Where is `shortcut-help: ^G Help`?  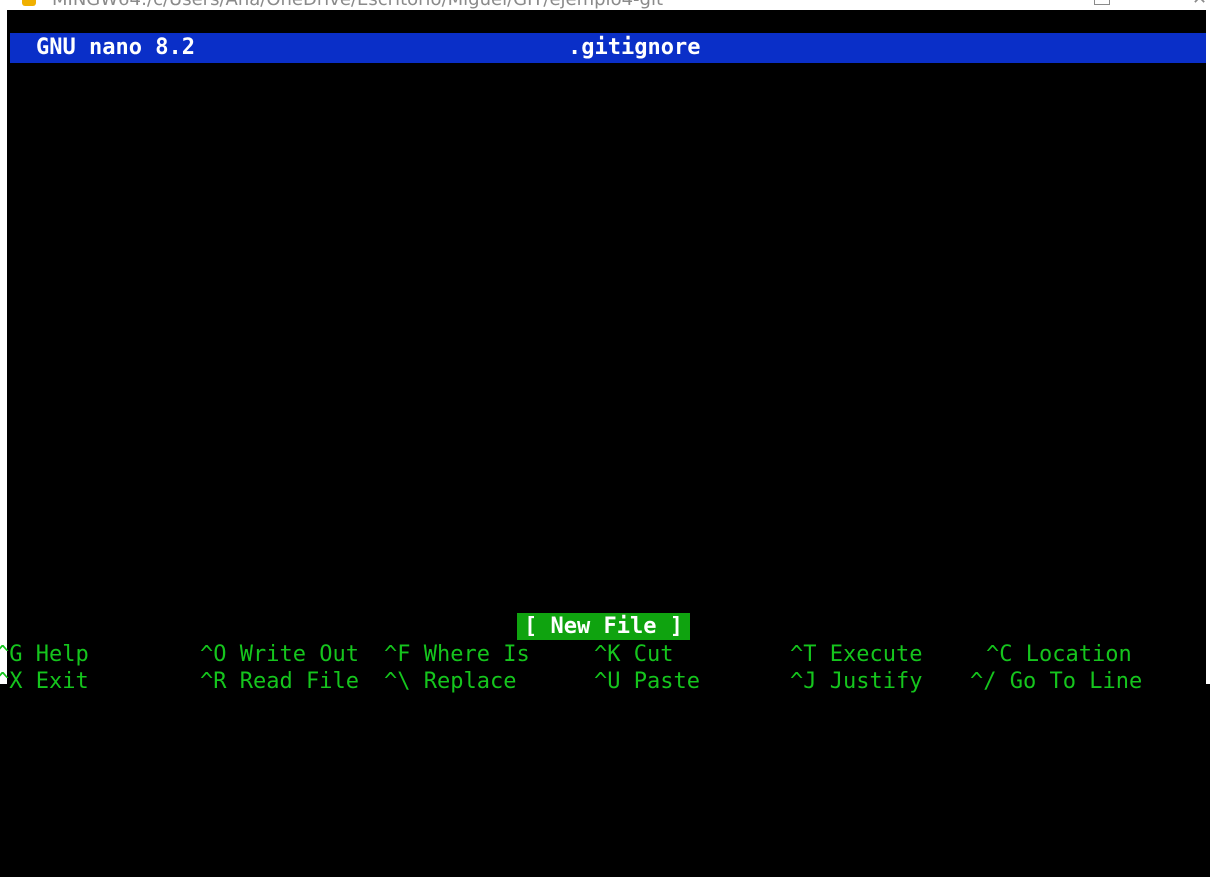 shortcut-help: ^G Help is located at coordinates (44, 655).